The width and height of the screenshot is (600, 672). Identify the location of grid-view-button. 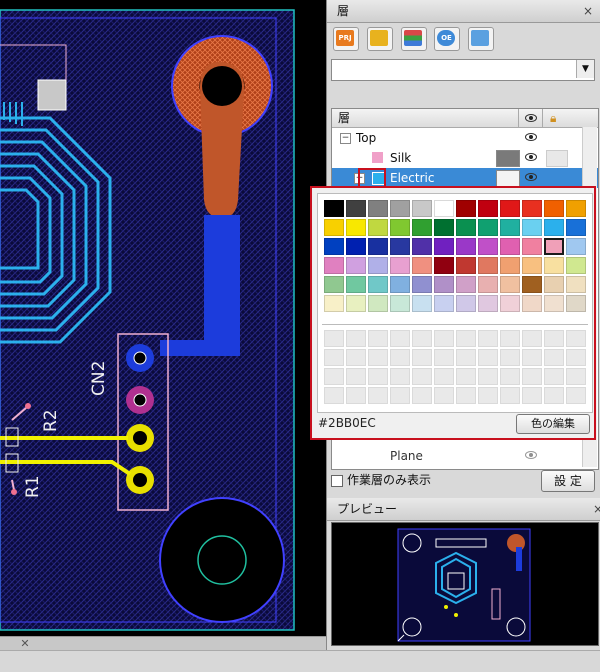
(481, 39).